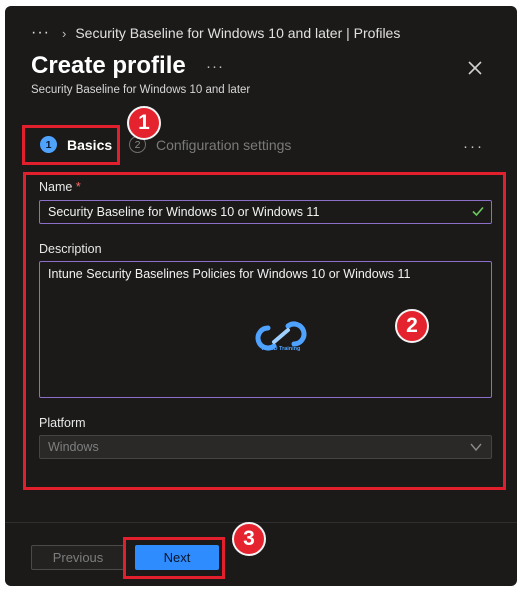  What do you see at coordinates (71, 145) in the screenshot?
I see `annotation-highlight-basics` at bounding box center [71, 145].